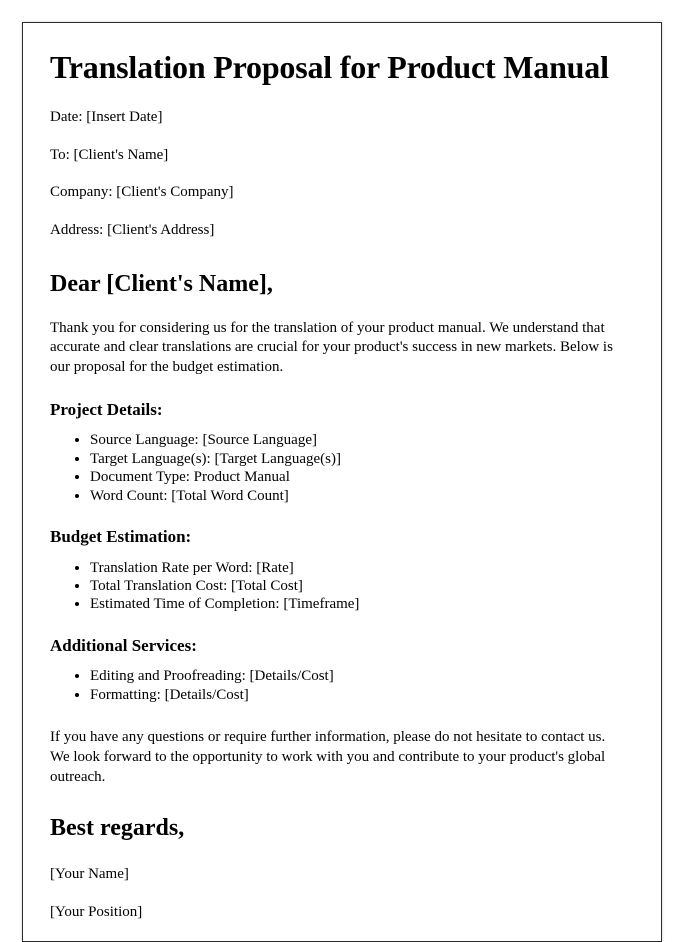 The height and width of the screenshot is (942, 700). What do you see at coordinates (106, 409) in the screenshot?
I see `section-heading-project-details: Project Details:` at bounding box center [106, 409].